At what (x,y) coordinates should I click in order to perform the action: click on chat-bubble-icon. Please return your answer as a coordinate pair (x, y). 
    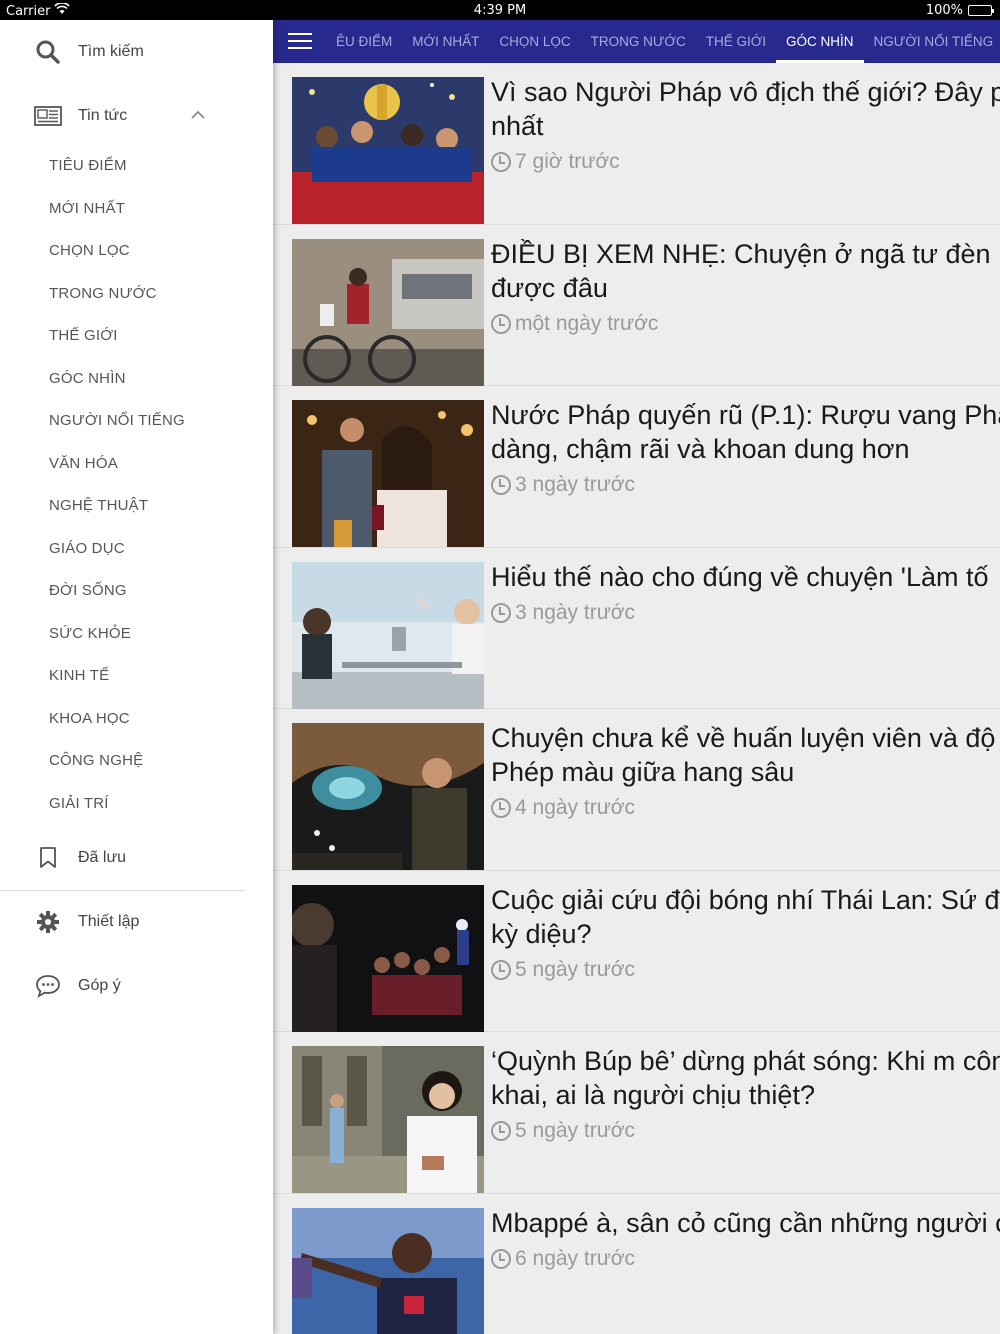
    Looking at the image, I should click on (48, 986).